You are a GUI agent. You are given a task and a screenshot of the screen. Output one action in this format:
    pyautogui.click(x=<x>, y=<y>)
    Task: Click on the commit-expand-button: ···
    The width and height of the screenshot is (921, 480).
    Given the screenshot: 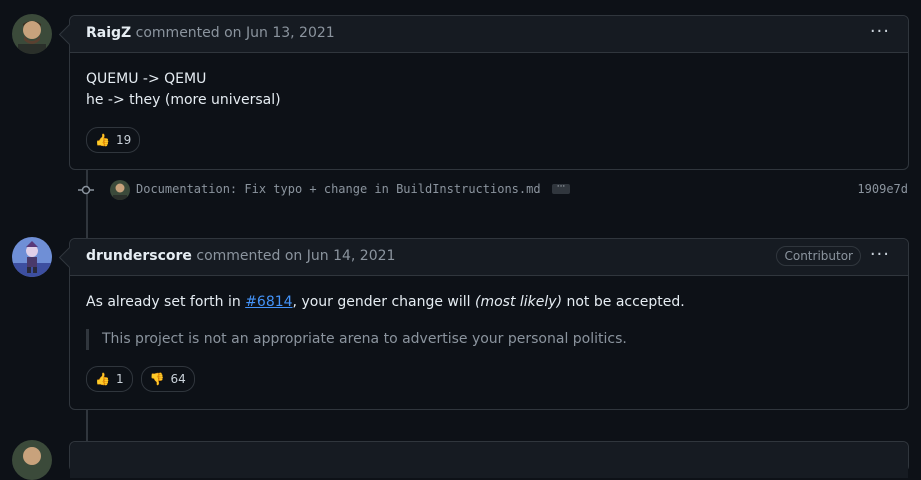 What is the action you would take?
    pyautogui.click(x=561, y=188)
    